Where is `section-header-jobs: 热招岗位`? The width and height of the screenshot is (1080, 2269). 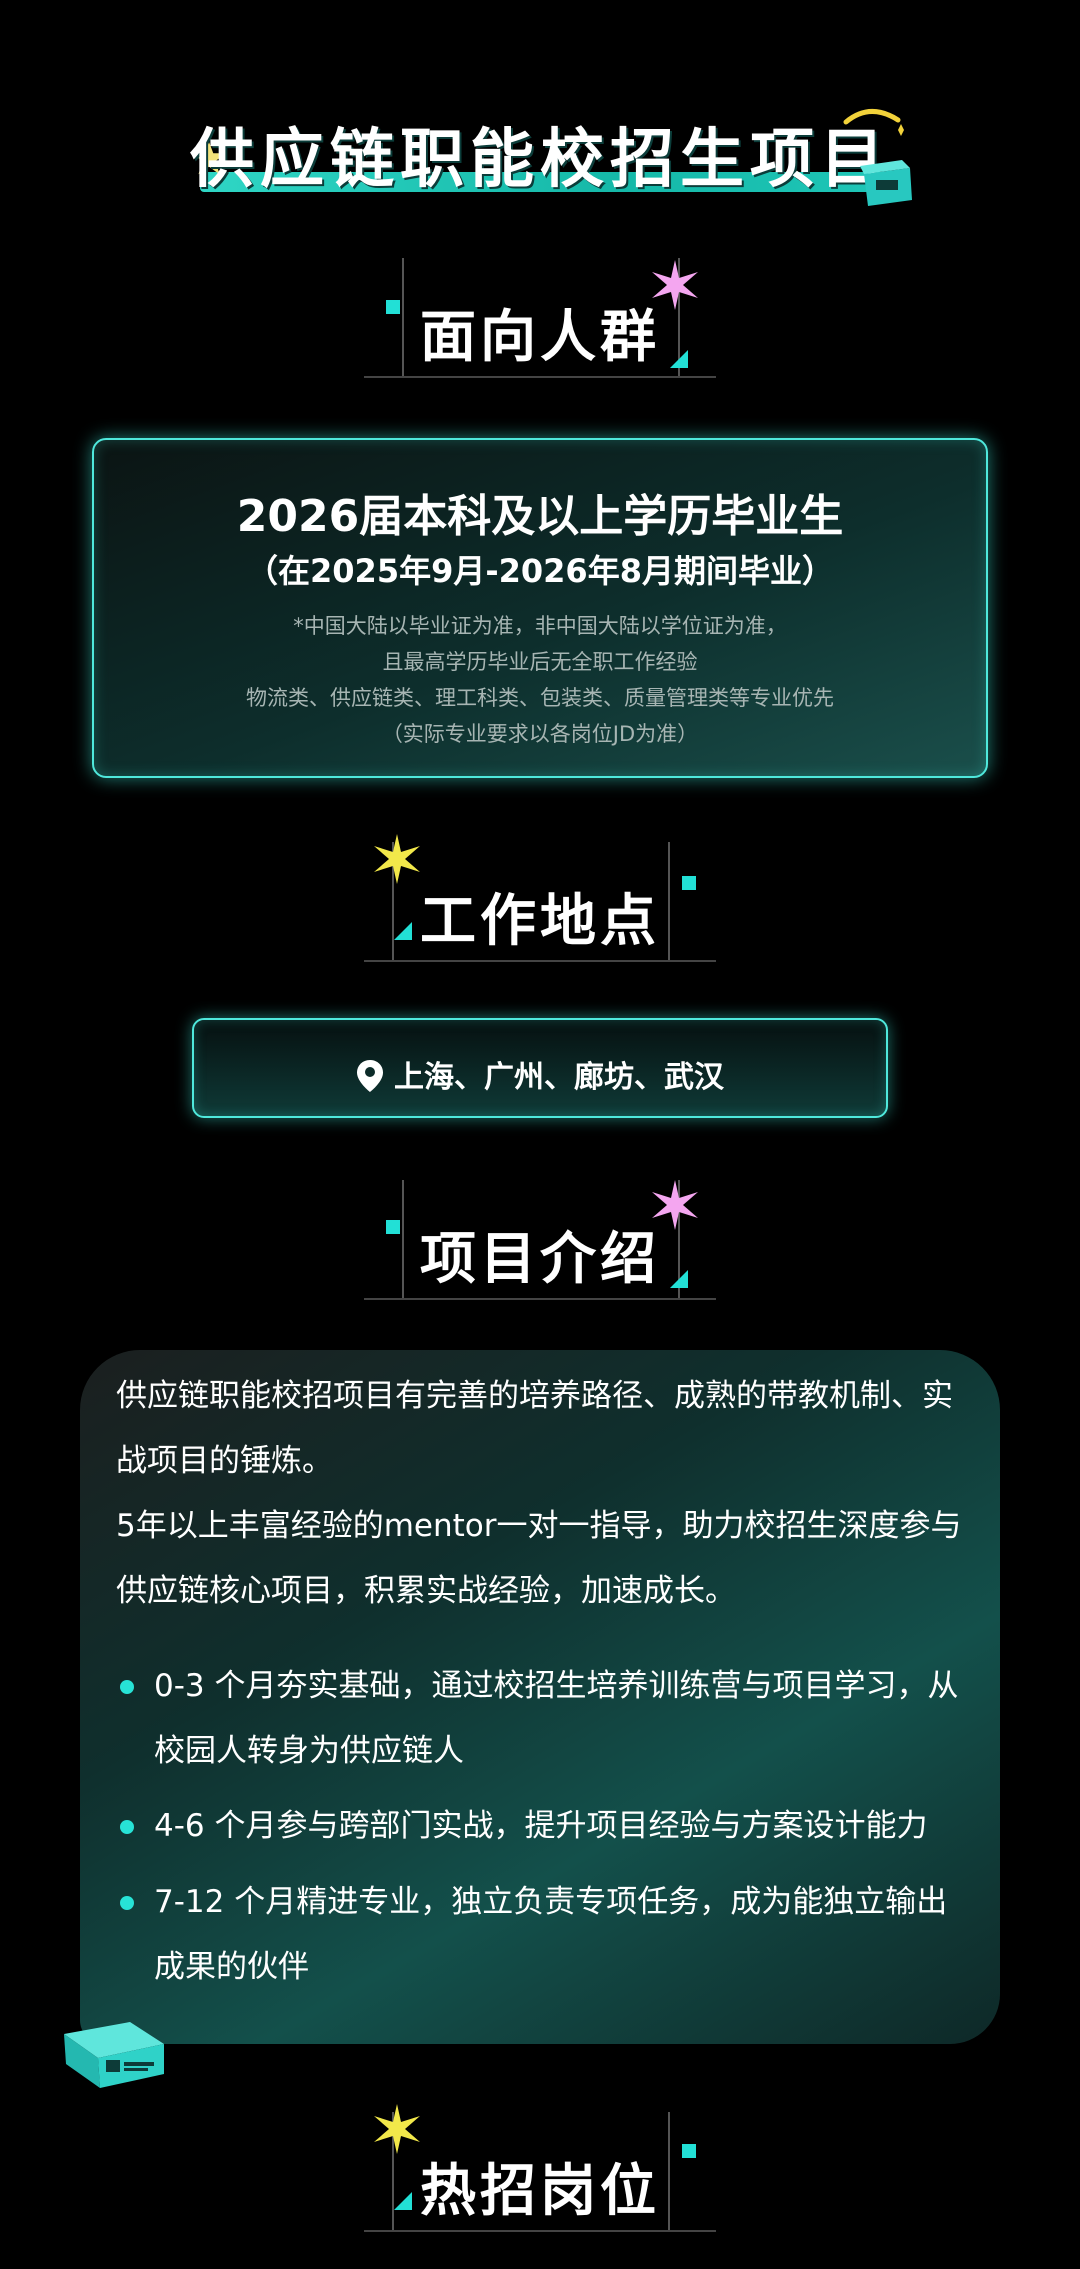
section-header-jobs: 热招岗位 is located at coordinates (540, 2178).